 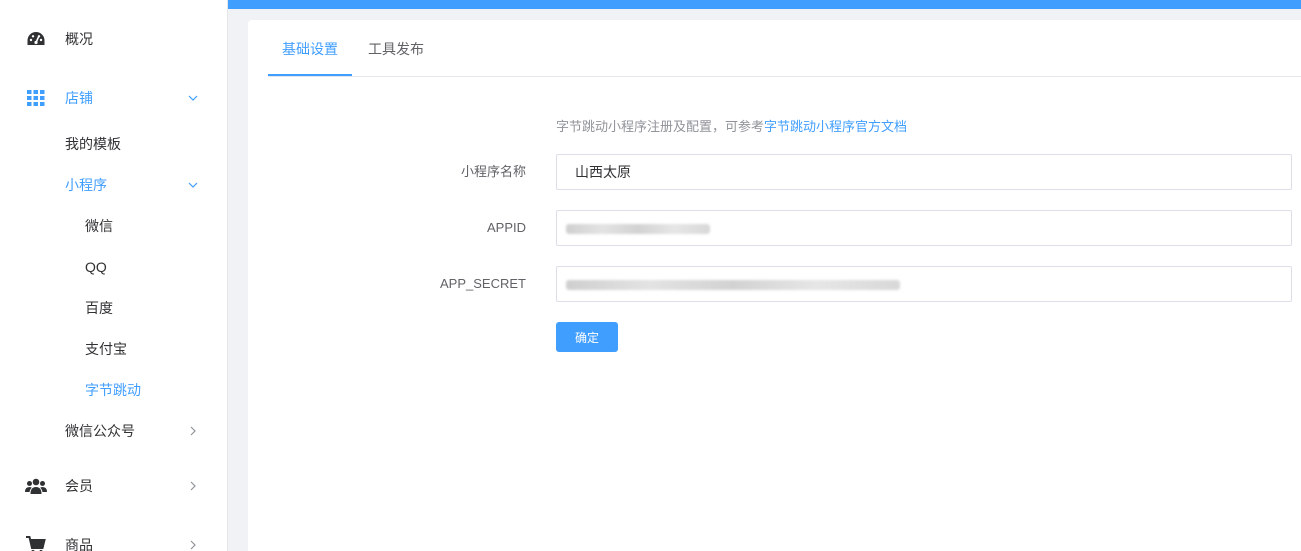 What do you see at coordinates (396, 48) in the screenshot?
I see `tab-tool-publish: 工具发布` at bounding box center [396, 48].